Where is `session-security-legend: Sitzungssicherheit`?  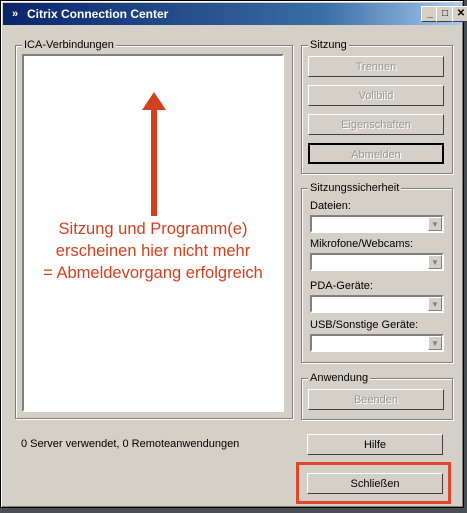
session-security-legend: Sitzungssicherheit is located at coordinates (355, 188).